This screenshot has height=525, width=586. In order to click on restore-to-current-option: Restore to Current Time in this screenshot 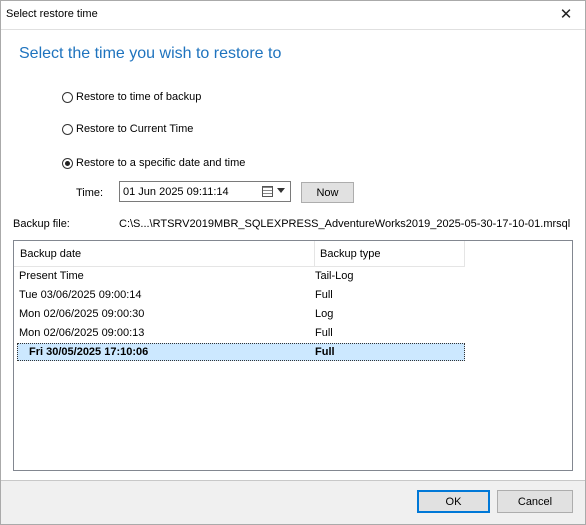, I will do `click(127, 129)`.